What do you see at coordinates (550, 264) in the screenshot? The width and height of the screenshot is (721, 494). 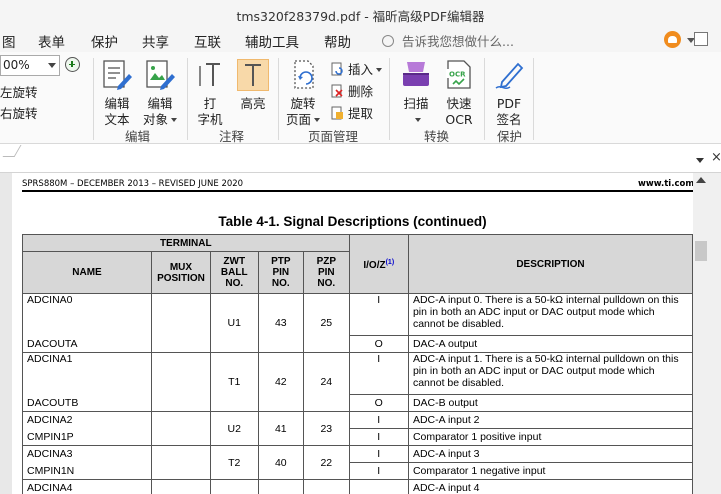 I see `description-header: DESCRIPTION` at bounding box center [550, 264].